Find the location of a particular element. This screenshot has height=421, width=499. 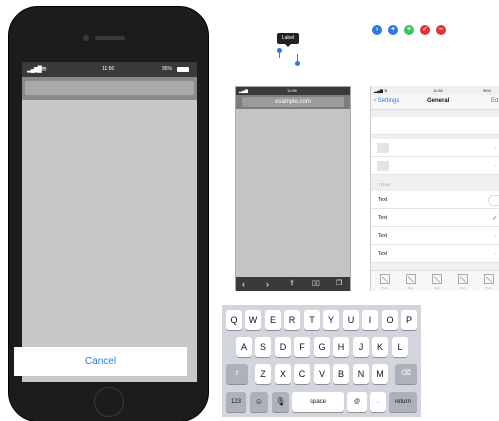

plus-circle-icon: + is located at coordinates (393, 30).